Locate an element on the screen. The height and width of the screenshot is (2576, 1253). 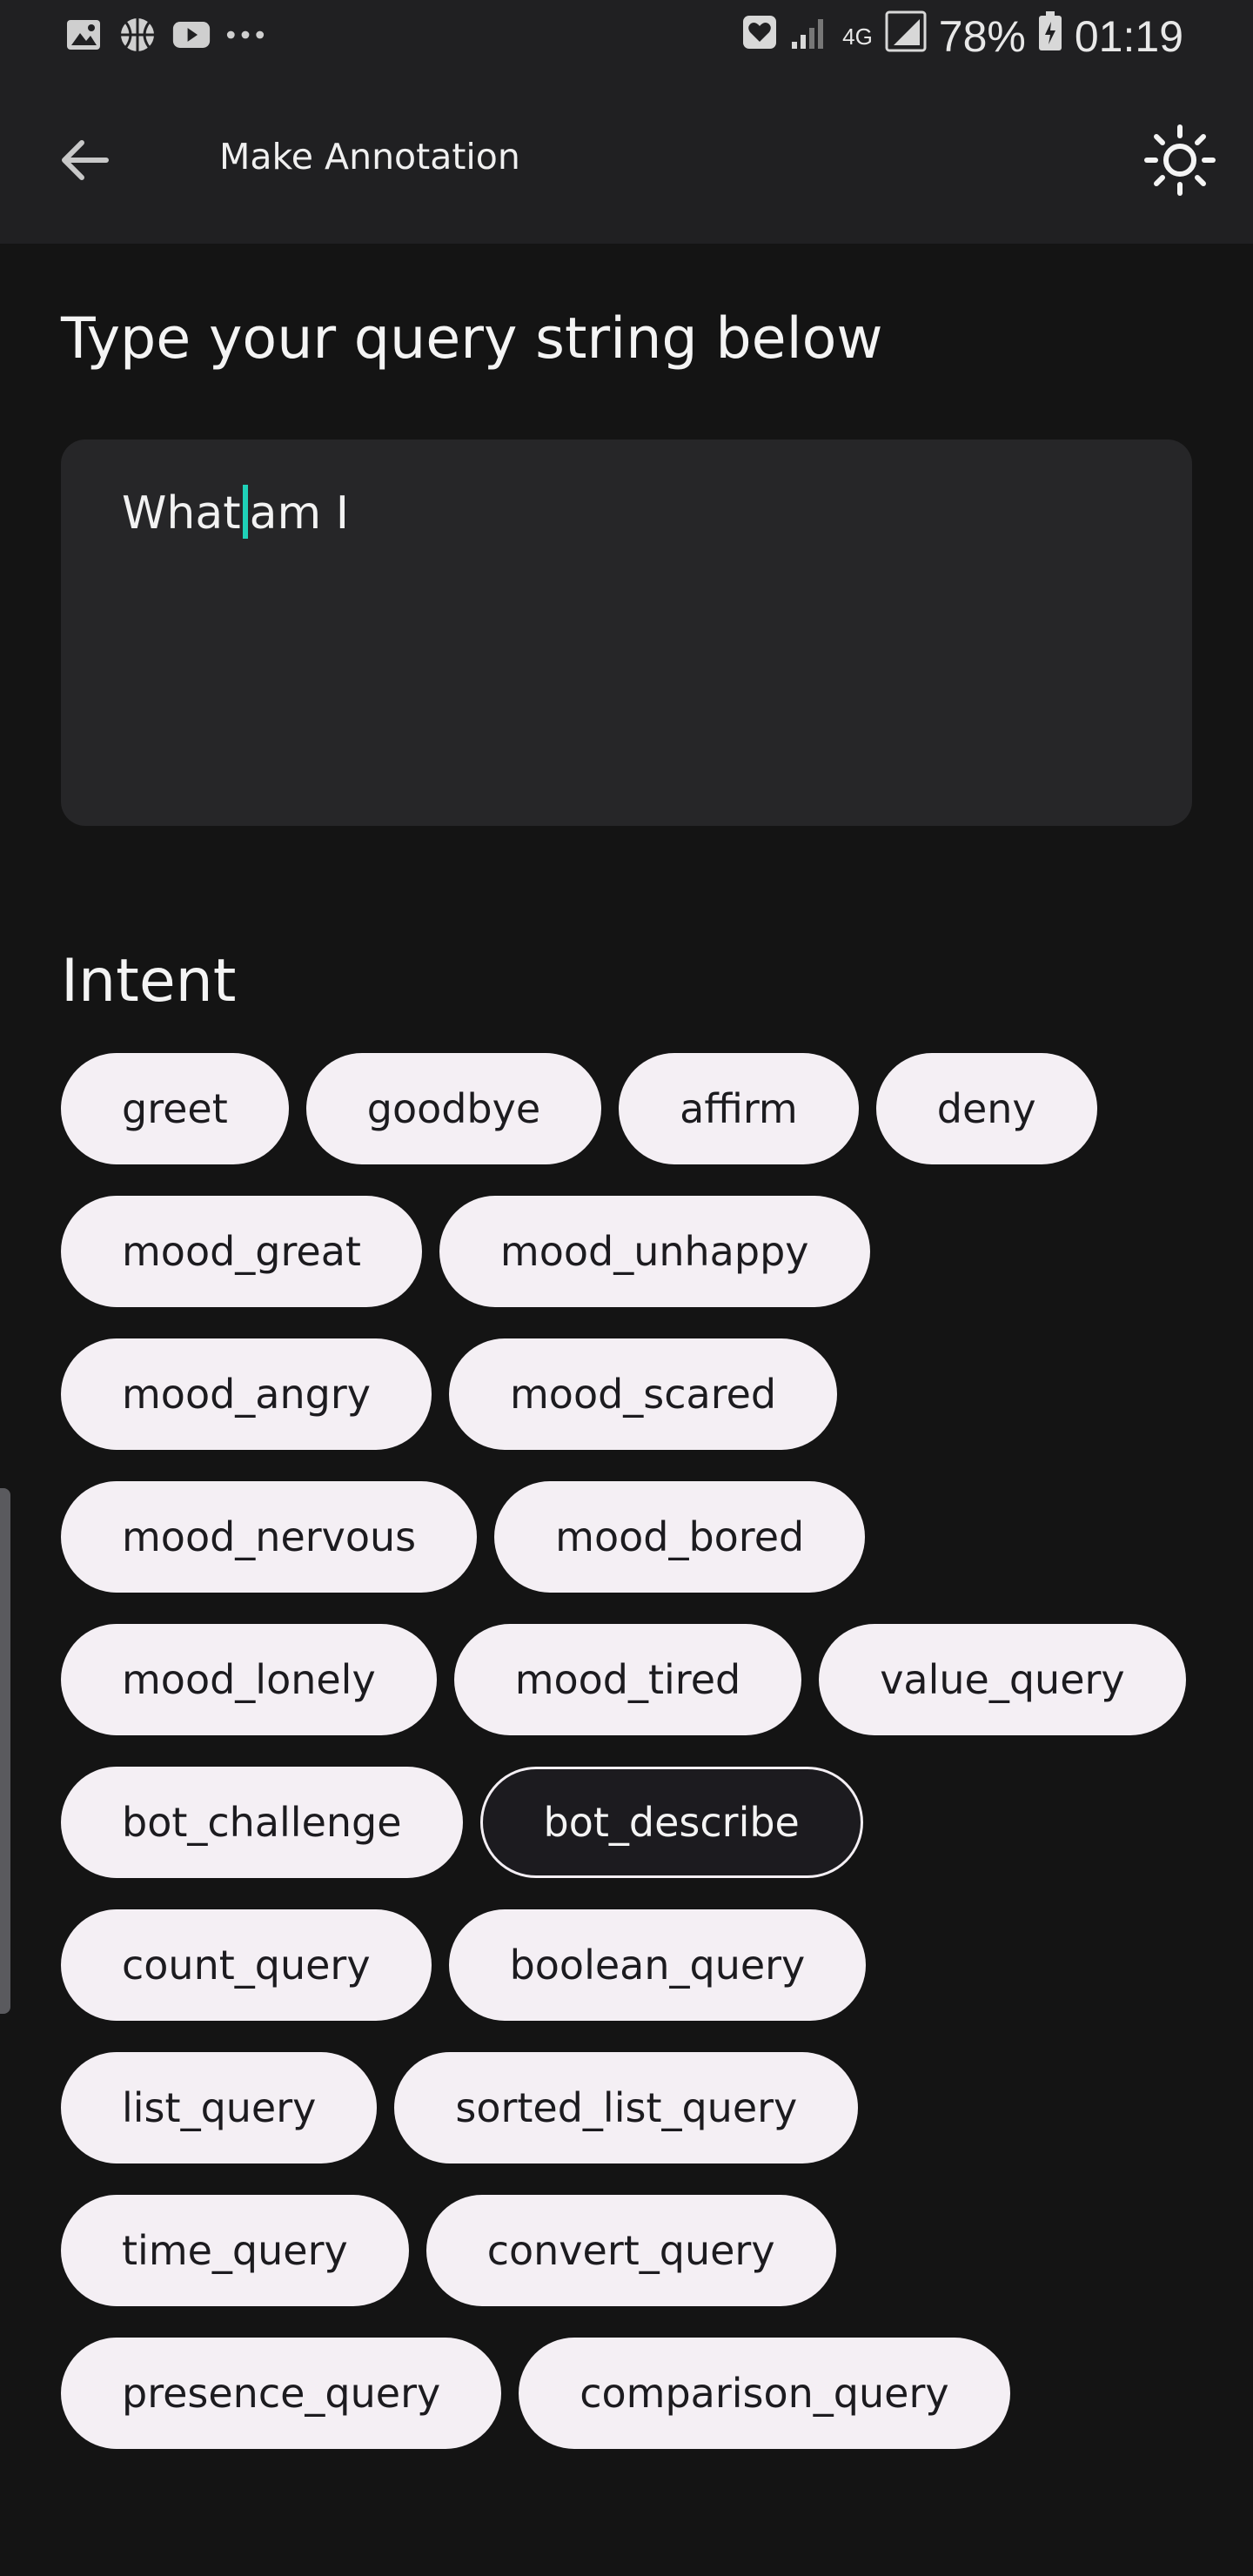
intent-chip-greet: greet is located at coordinates (175, 1108).